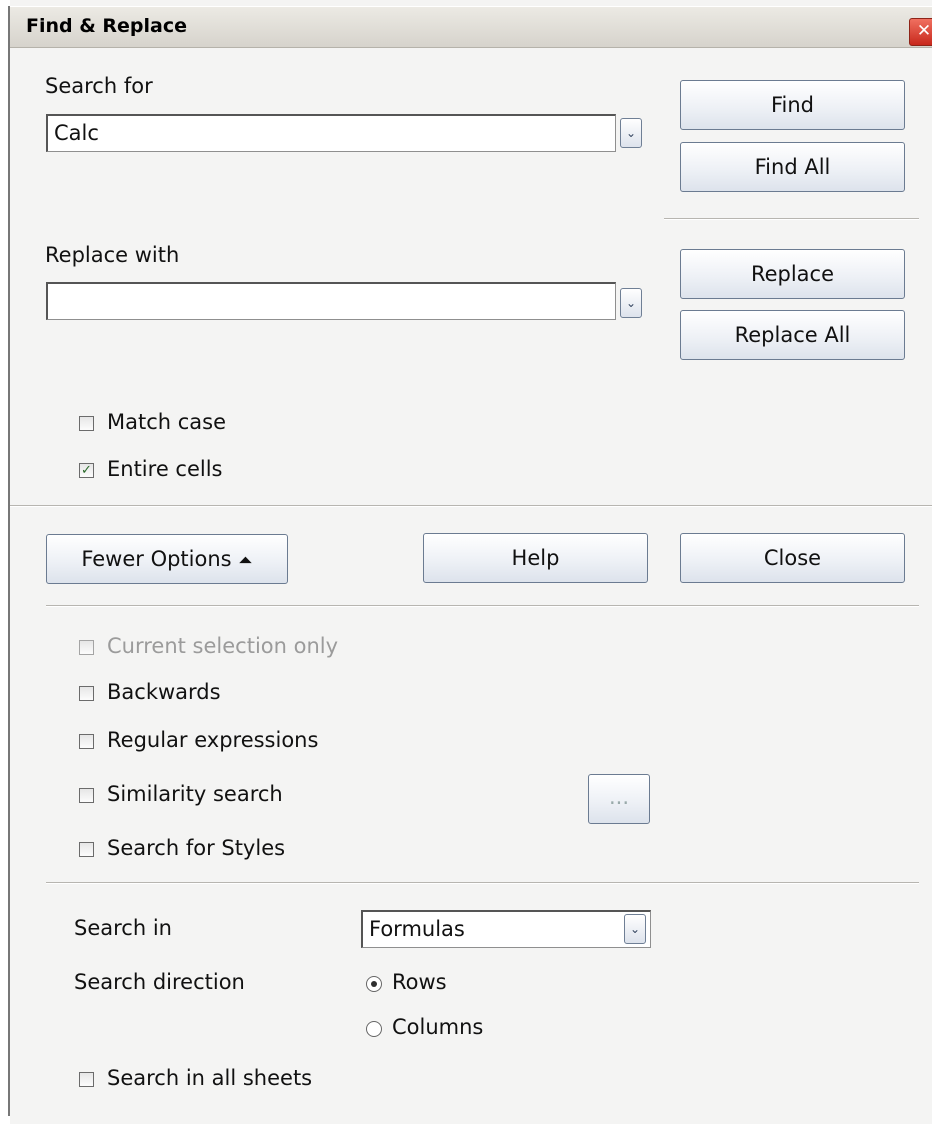 The image size is (932, 1124). I want to click on similarity-search-checkbox, so click(86, 795).